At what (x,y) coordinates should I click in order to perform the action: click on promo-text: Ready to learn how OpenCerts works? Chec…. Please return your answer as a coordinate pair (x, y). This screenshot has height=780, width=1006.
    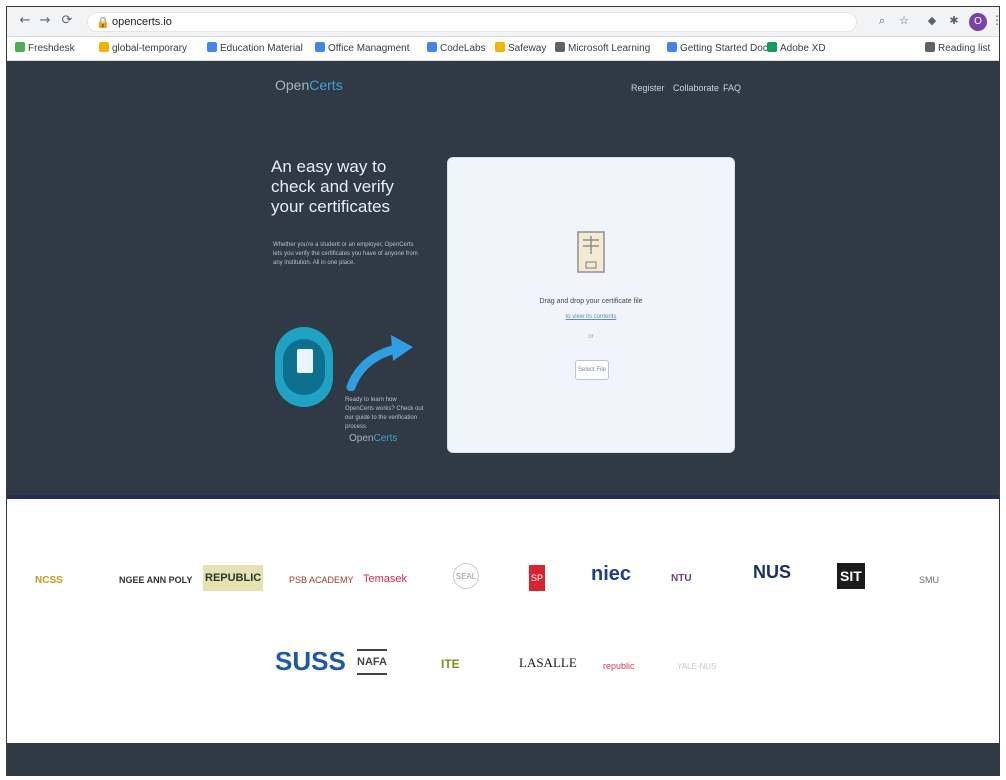
    Looking at the image, I should click on (384, 413).